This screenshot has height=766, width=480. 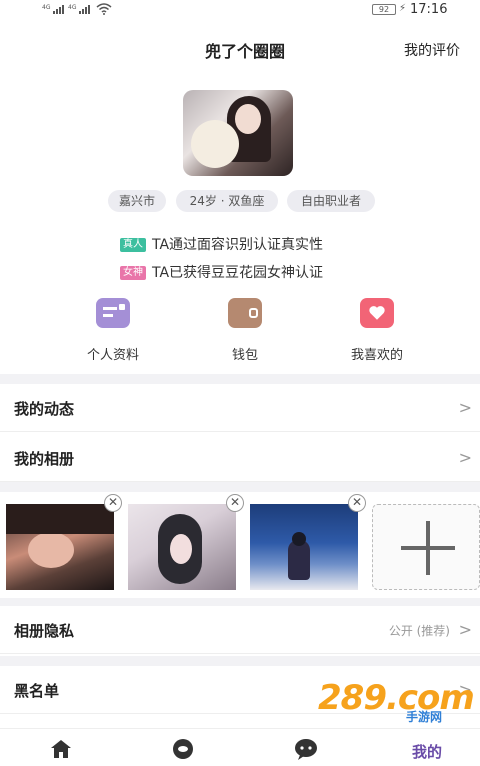 I want to click on add-photo-button, so click(x=426, y=547).